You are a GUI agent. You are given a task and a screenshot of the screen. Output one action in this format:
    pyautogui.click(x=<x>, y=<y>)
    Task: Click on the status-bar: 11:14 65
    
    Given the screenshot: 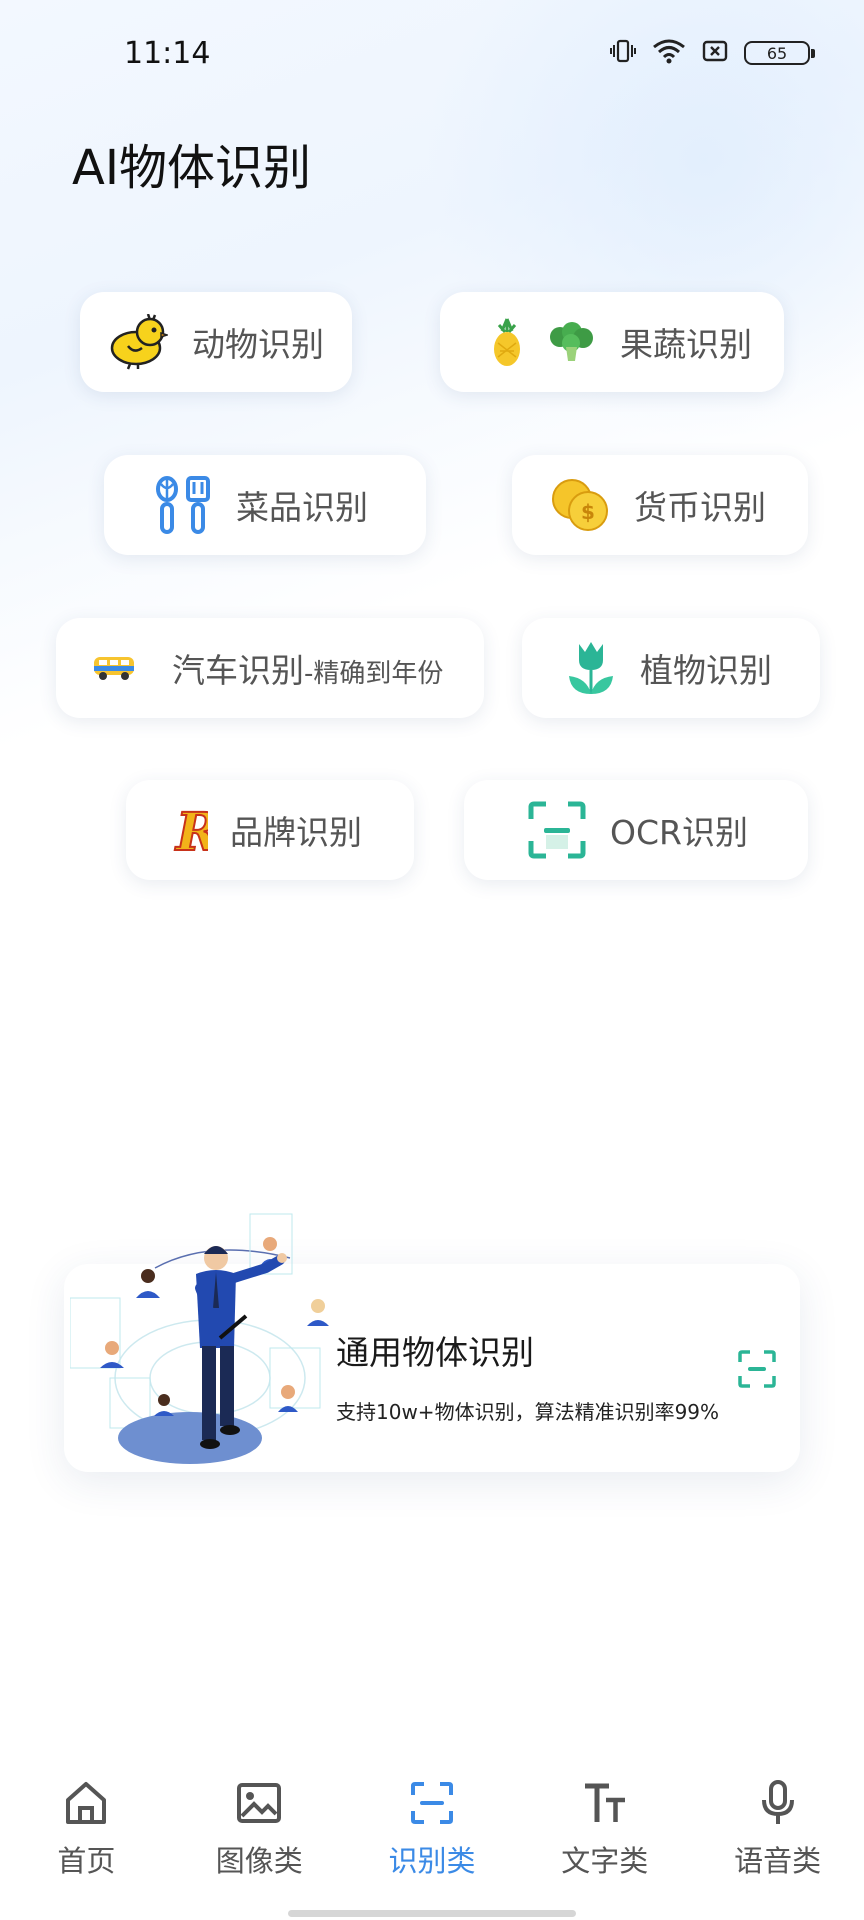 What is the action you would take?
    pyautogui.click(x=432, y=55)
    